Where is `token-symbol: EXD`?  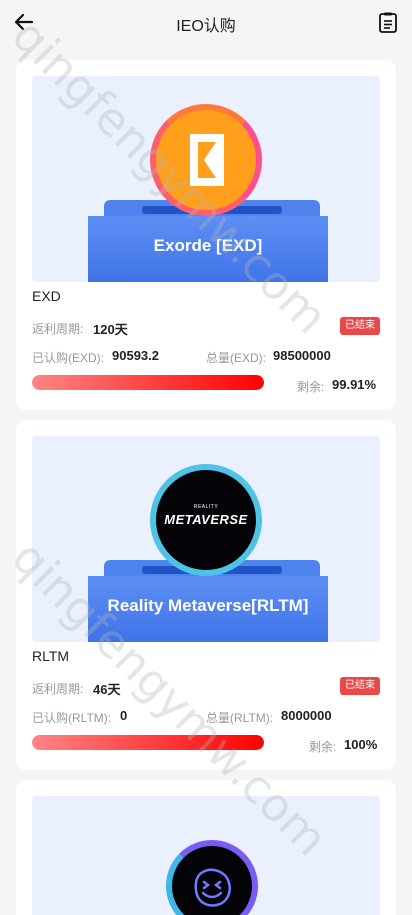 token-symbol: EXD is located at coordinates (46, 296).